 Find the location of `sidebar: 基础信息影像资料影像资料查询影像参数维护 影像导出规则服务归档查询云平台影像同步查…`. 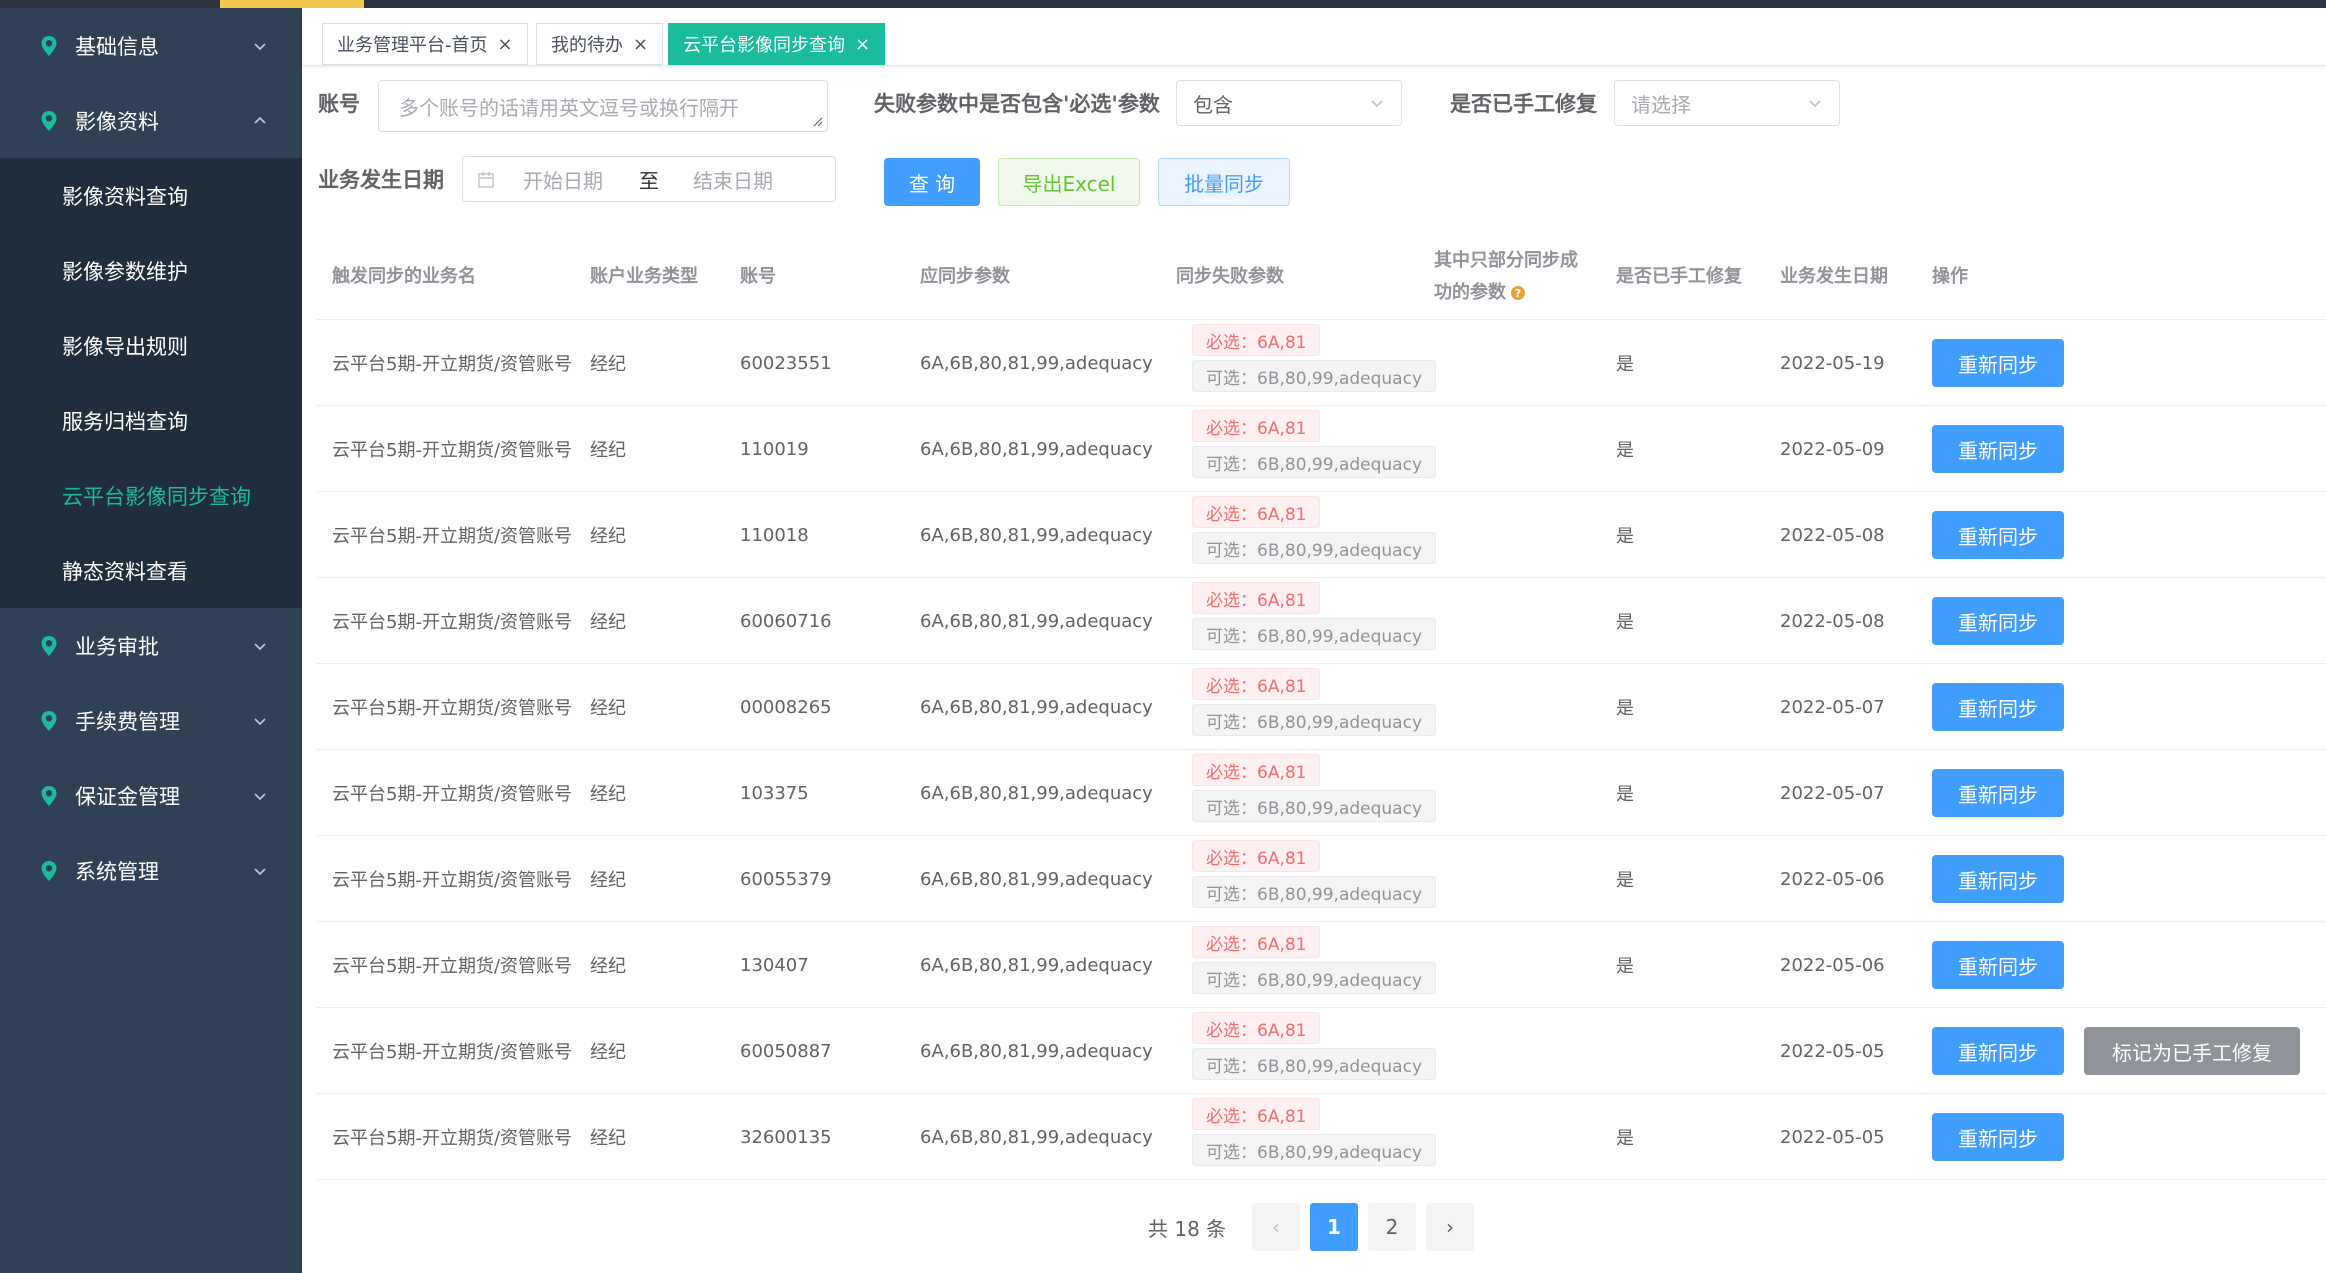

sidebar: 基础信息影像资料影像资料查询影像参数维护 影像导出规则服务归档查询云平台影像同步查… is located at coordinates (151, 640).